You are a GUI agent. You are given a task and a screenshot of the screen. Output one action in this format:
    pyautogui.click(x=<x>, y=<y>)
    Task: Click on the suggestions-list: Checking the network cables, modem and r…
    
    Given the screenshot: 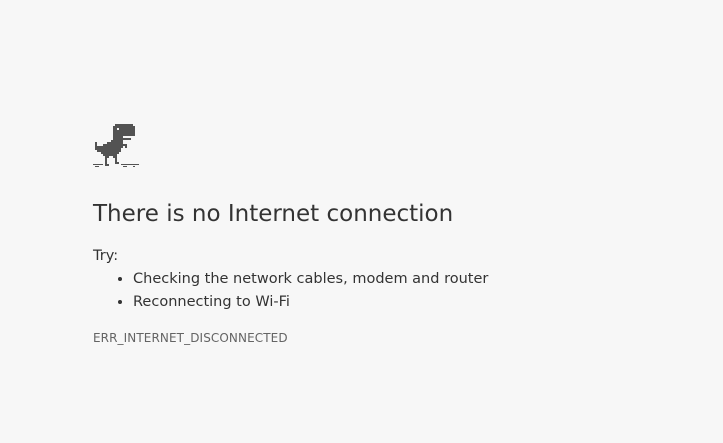 What is the action you would take?
    pyautogui.click(x=290, y=291)
    